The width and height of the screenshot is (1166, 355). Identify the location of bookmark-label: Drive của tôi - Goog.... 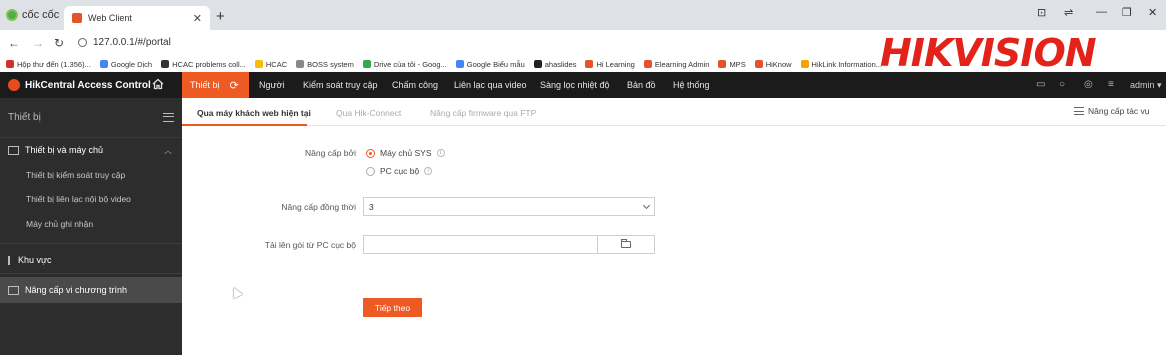
(410, 64).